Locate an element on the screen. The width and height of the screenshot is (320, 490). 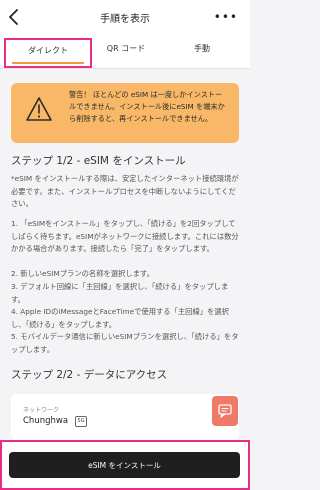
network-label: ネットワーク is located at coordinates (41, 410).